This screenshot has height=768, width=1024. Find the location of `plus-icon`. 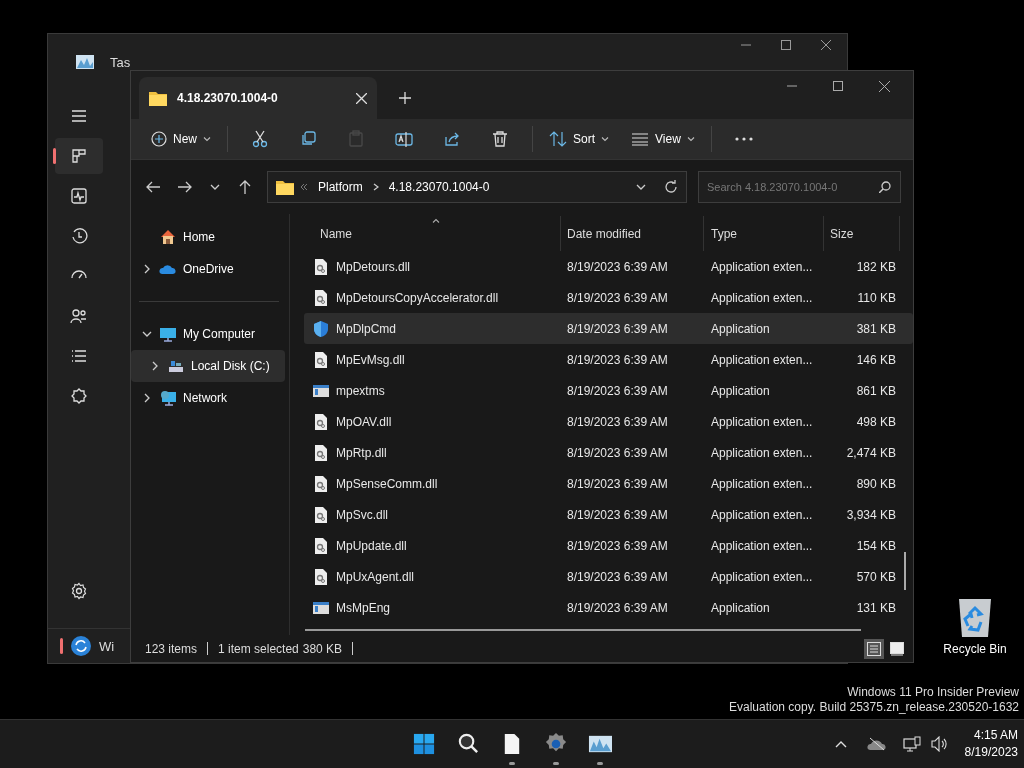

plus-icon is located at coordinates (405, 98).